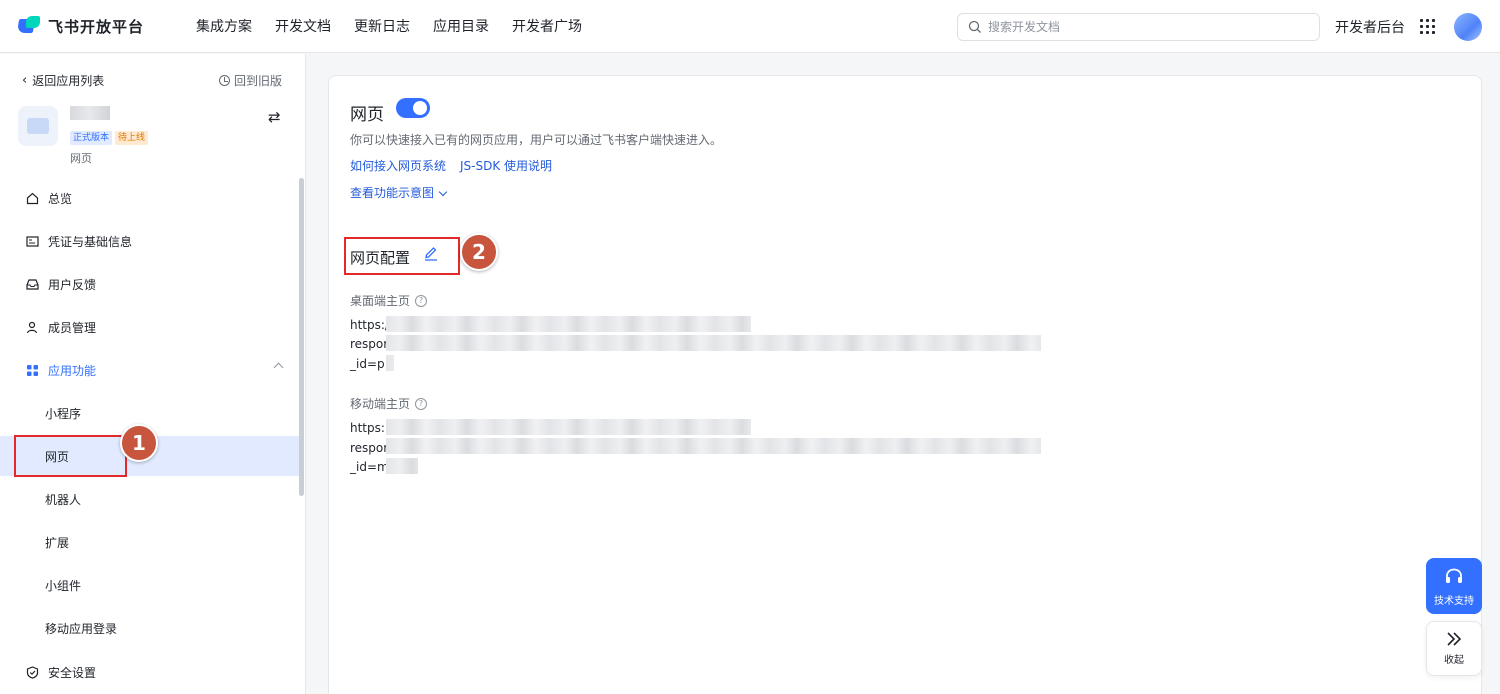 This screenshot has width=1500, height=694. What do you see at coordinates (81, 158) in the screenshot?
I see `app-type-label: 网页` at bounding box center [81, 158].